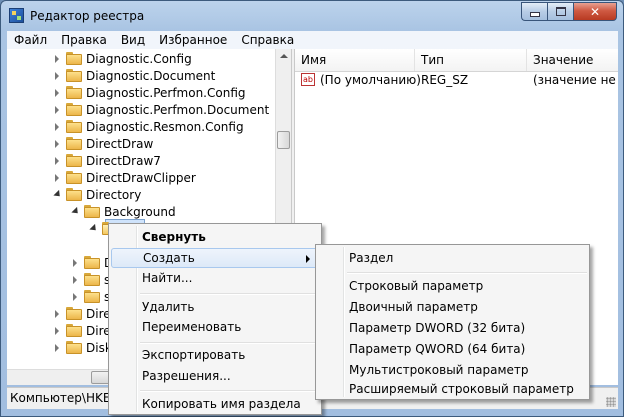 The height and width of the screenshot is (417, 624). I want to click on maximize-button, so click(560, 11).